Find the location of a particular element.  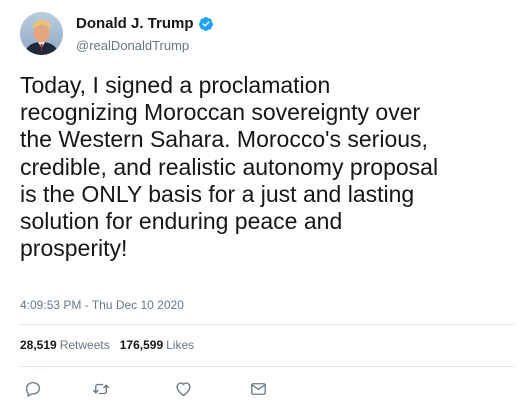

retweets-count: 28,519 is located at coordinates (38, 345).